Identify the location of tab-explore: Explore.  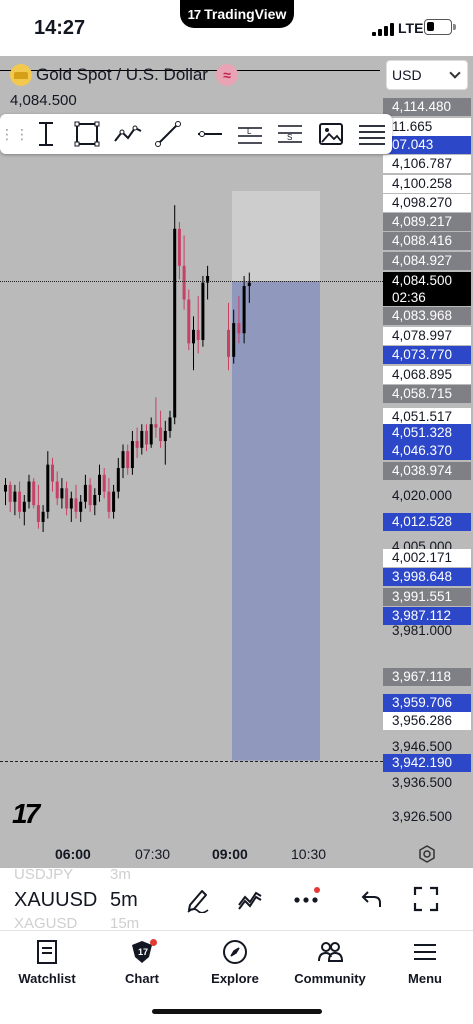
(235, 962).